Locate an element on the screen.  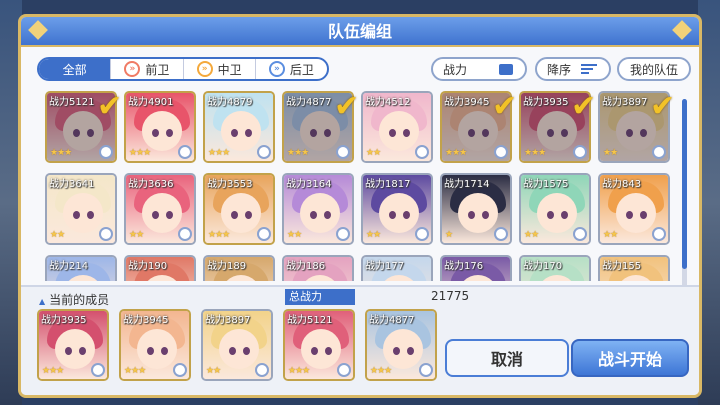
power-label: 战力3164 is located at coordinates (309, 184).